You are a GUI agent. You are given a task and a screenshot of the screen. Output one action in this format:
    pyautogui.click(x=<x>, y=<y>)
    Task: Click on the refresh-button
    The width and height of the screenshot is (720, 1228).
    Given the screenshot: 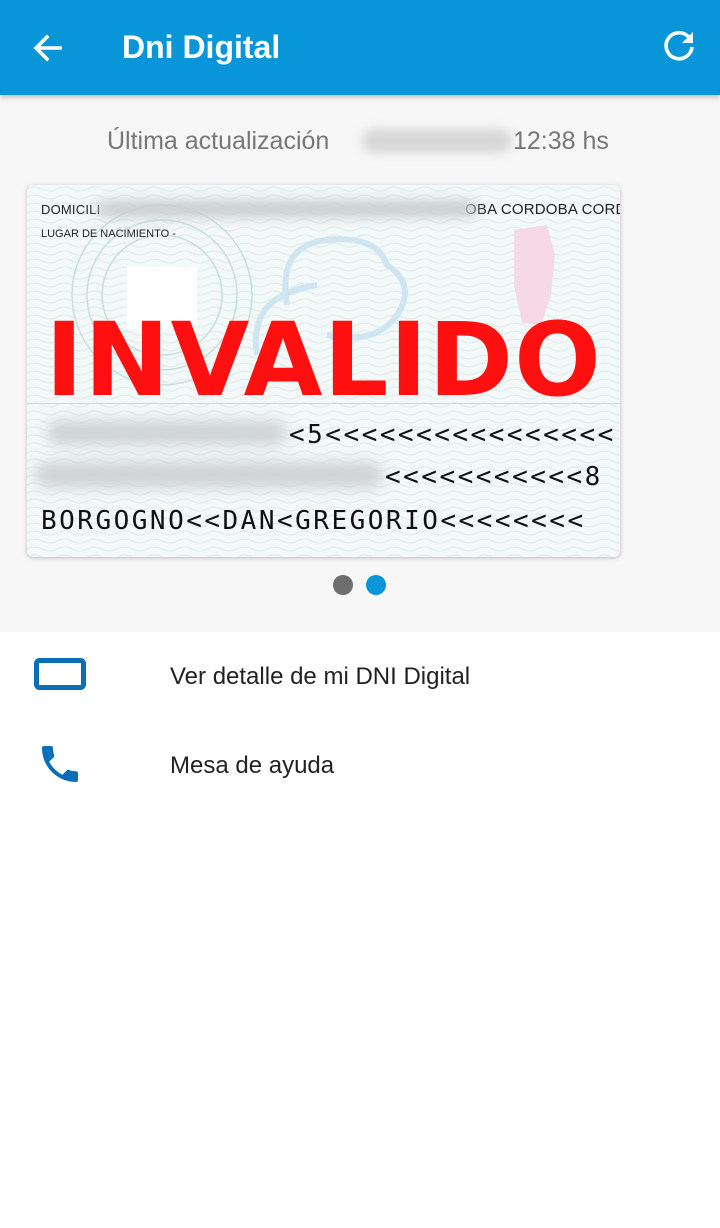 What is the action you would take?
    pyautogui.click(x=679, y=47)
    